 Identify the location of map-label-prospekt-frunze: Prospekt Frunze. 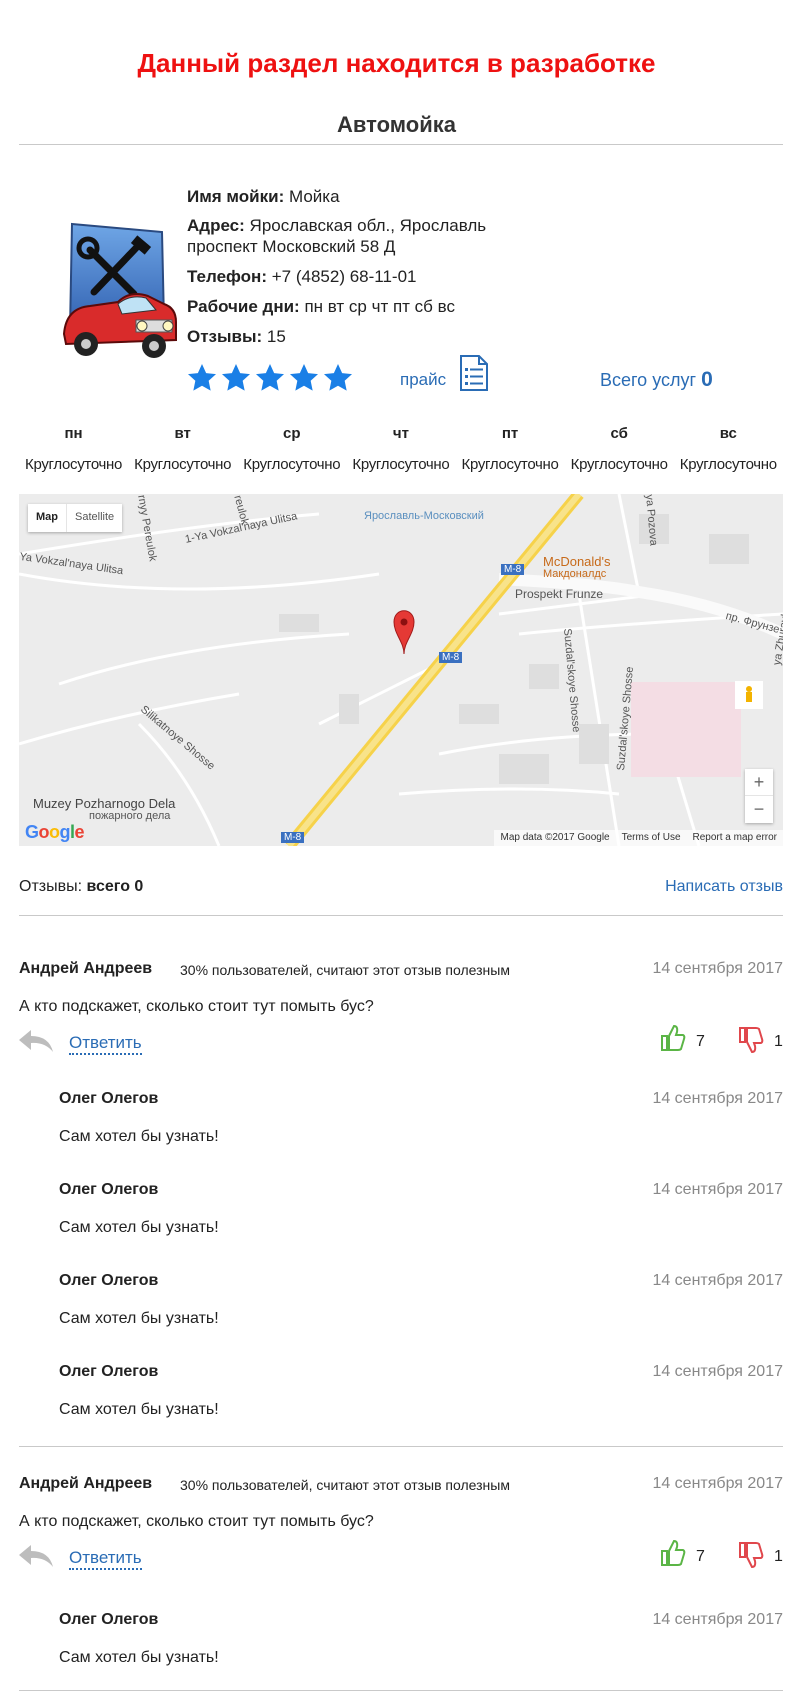
(559, 594).